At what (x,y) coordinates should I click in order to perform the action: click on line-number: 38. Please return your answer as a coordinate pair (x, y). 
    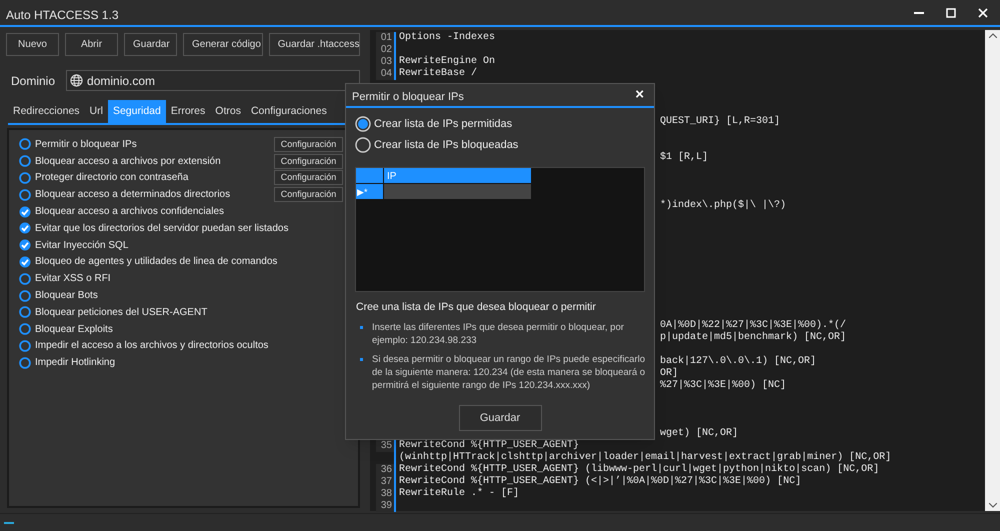
    Looking at the image, I should click on (386, 494).